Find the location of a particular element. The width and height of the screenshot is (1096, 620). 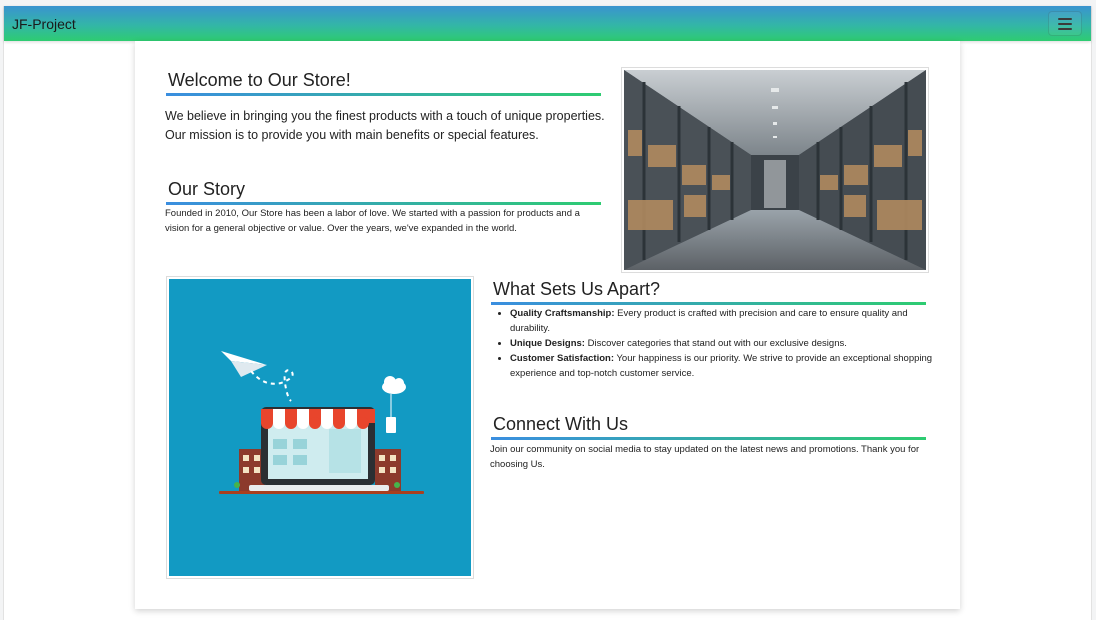

feature-title: Unique Designs: is located at coordinates (547, 343).